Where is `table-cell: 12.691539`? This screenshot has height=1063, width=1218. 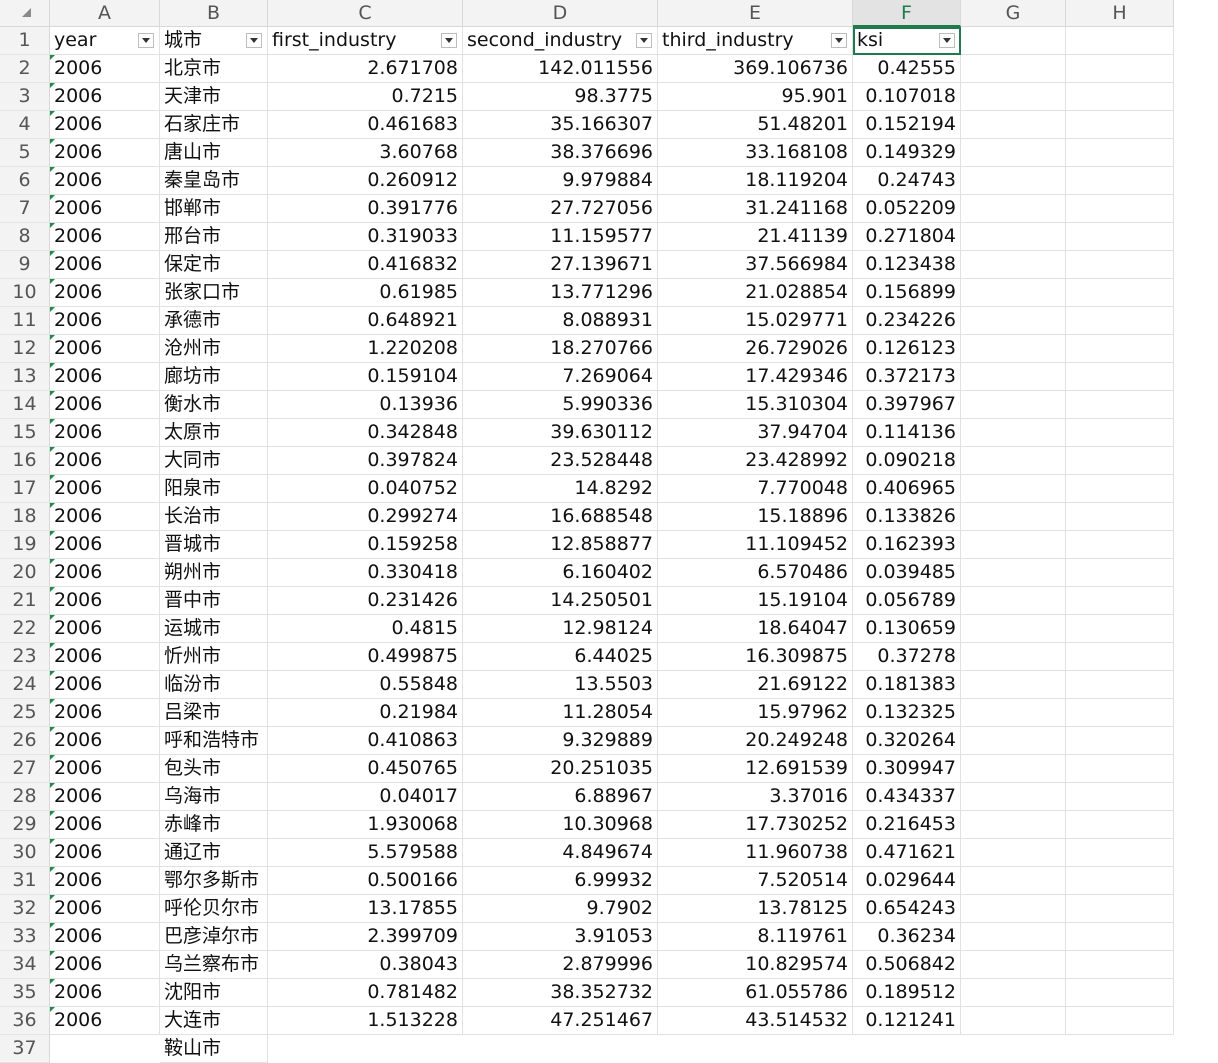
table-cell: 12.691539 is located at coordinates (755, 769).